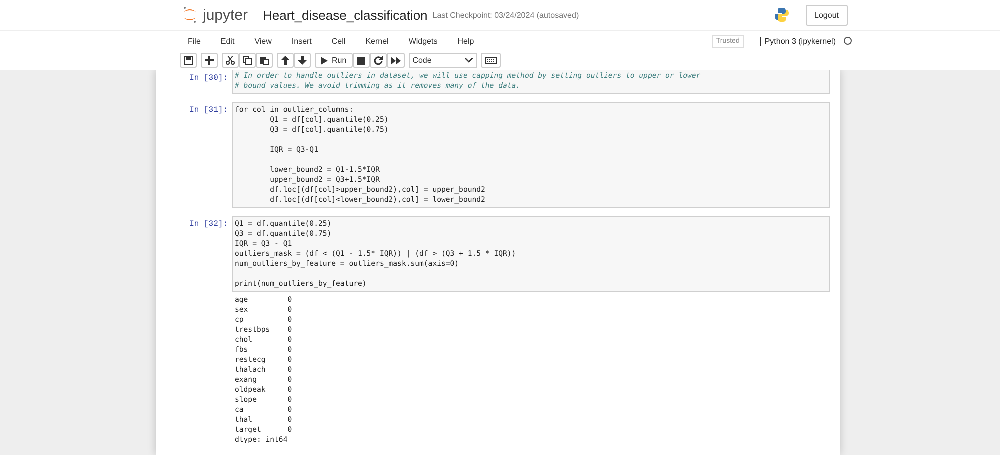 The image size is (1000, 455). Describe the element at coordinates (490, 60) in the screenshot. I see `keyboard-icon` at that location.